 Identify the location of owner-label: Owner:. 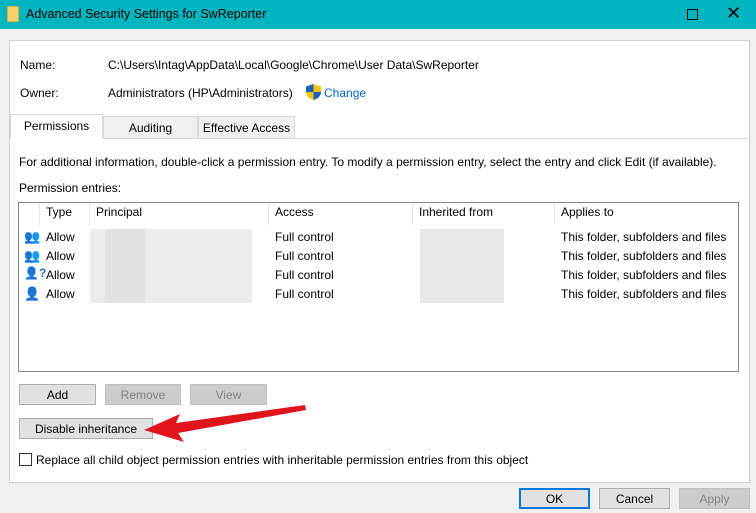
(39, 93).